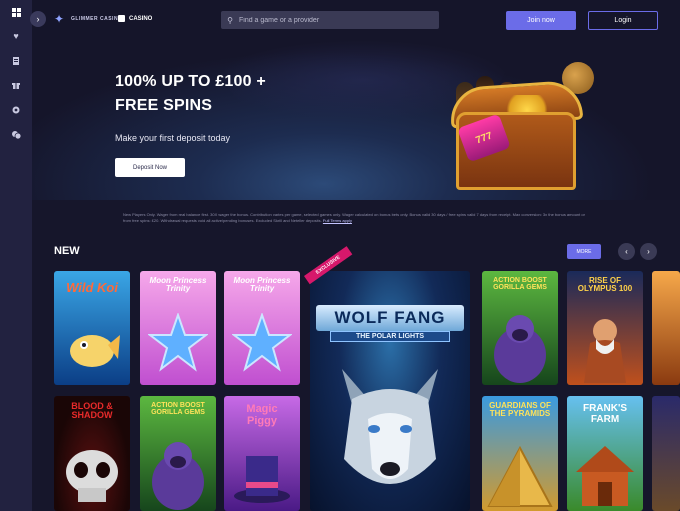  I want to click on barn-icon, so click(605, 476).